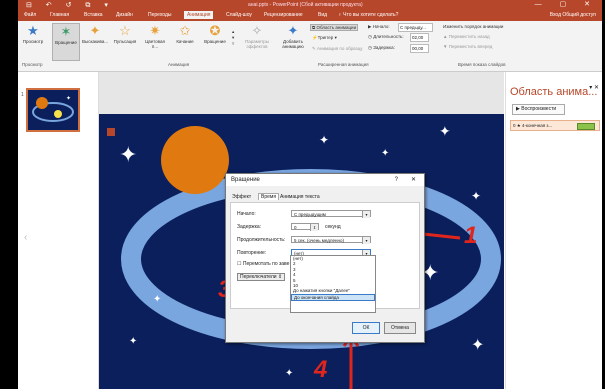  Describe the element at coordinates (331, 214) in the screenshot. I see `start-select: С предыдущим ▾` at that location.